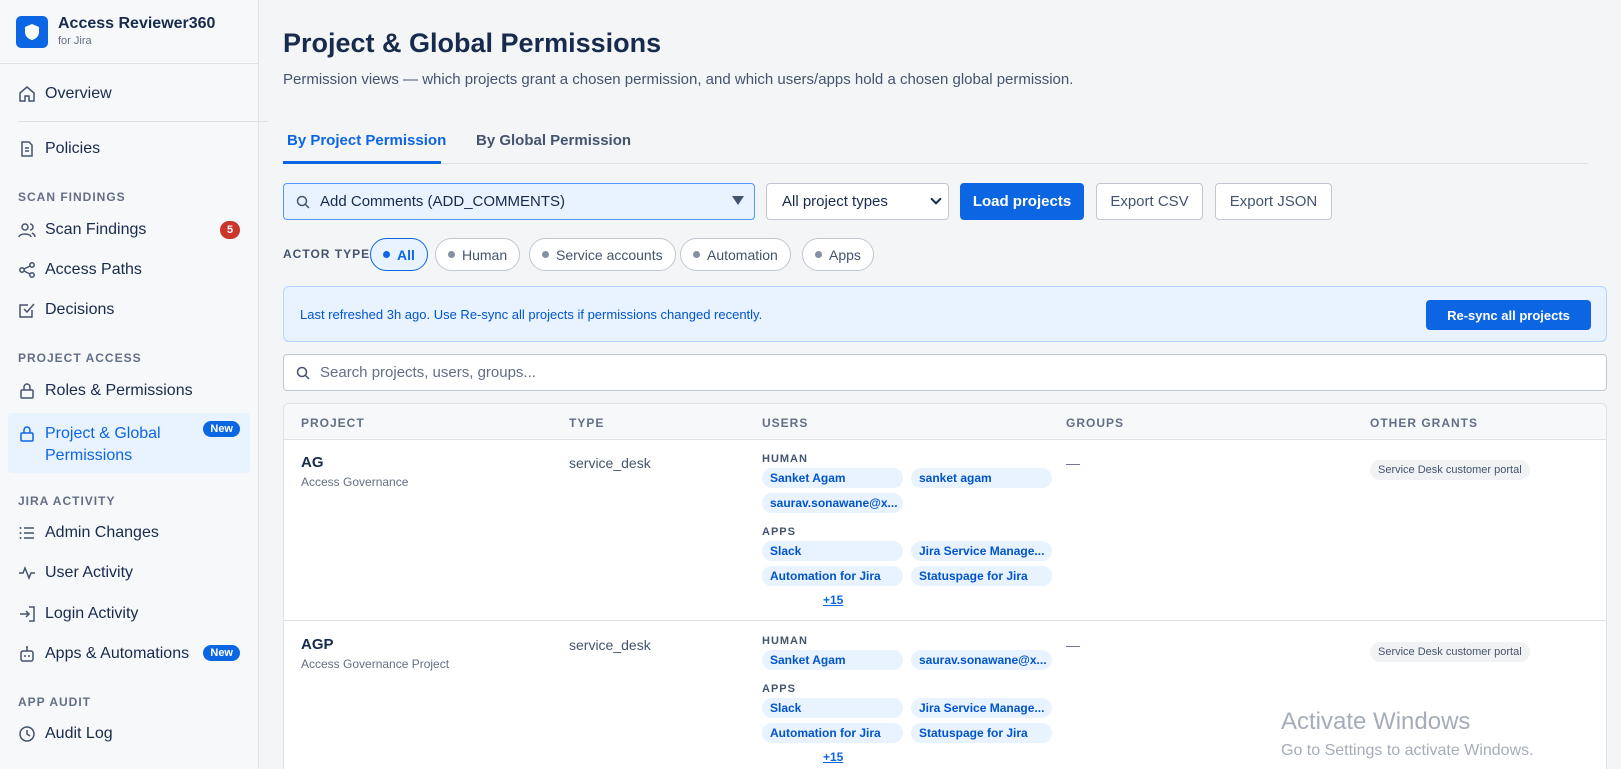 The height and width of the screenshot is (769, 1621). What do you see at coordinates (129, 32) in the screenshot?
I see `brand: Access Reviewer360 for Jira` at bounding box center [129, 32].